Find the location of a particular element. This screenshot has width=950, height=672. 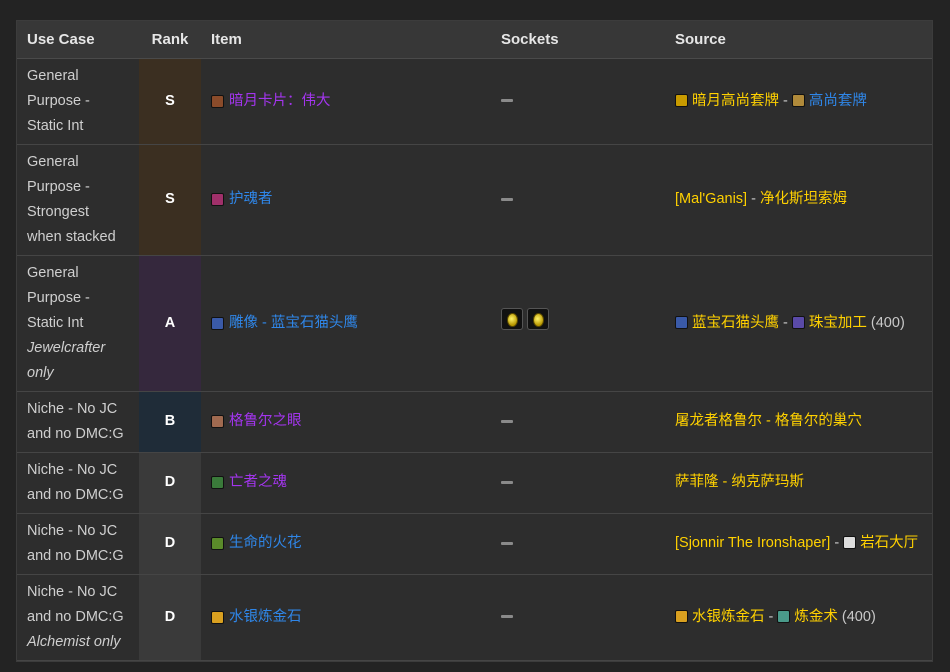

source-link: 炼金术 is located at coordinates (816, 617).